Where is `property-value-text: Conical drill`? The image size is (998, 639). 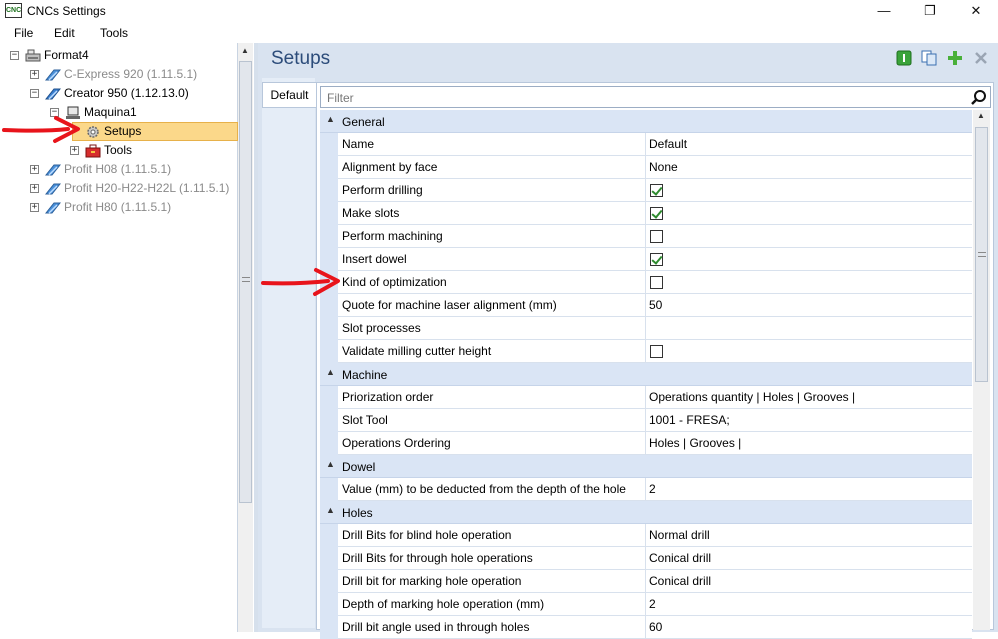 property-value-text: Conical drill is located at coordinates (680, 581).